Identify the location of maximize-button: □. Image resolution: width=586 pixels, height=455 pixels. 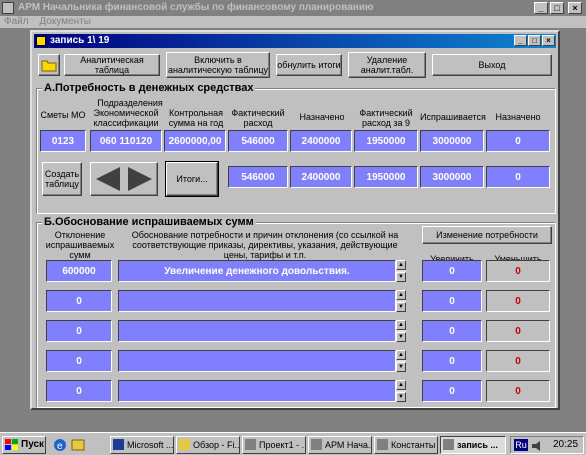
(557, 8).